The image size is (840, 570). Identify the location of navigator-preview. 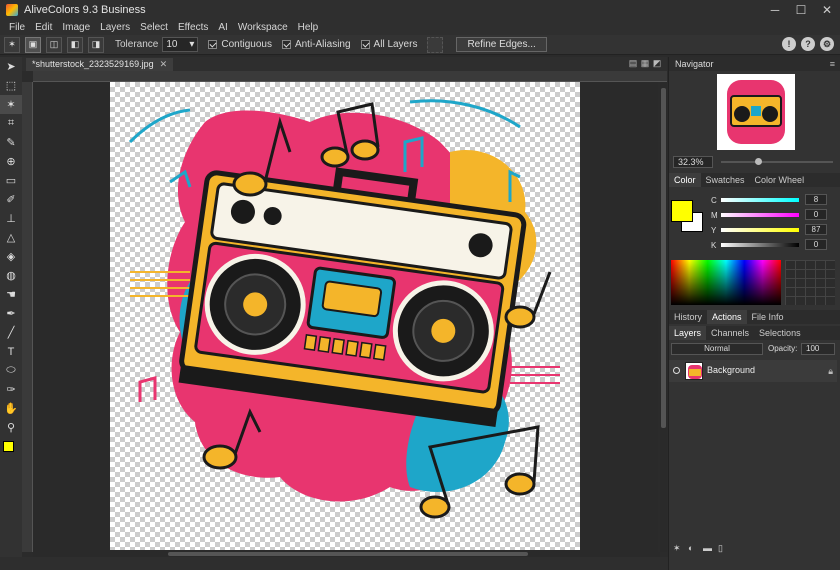
(756, 112).